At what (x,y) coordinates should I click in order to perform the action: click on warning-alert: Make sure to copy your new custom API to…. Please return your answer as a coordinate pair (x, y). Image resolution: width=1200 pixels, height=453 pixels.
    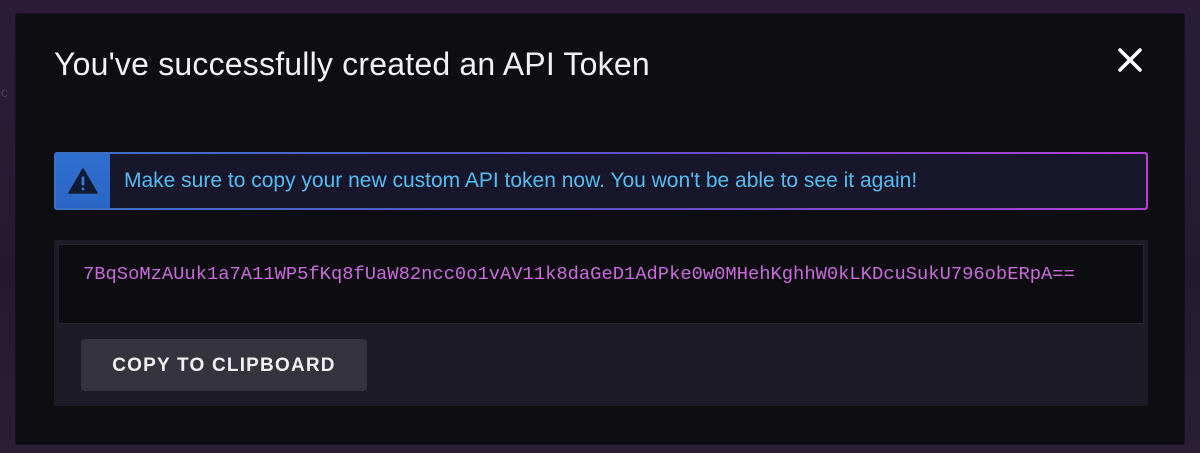
    Looking at the image, I should click on (601, 181).